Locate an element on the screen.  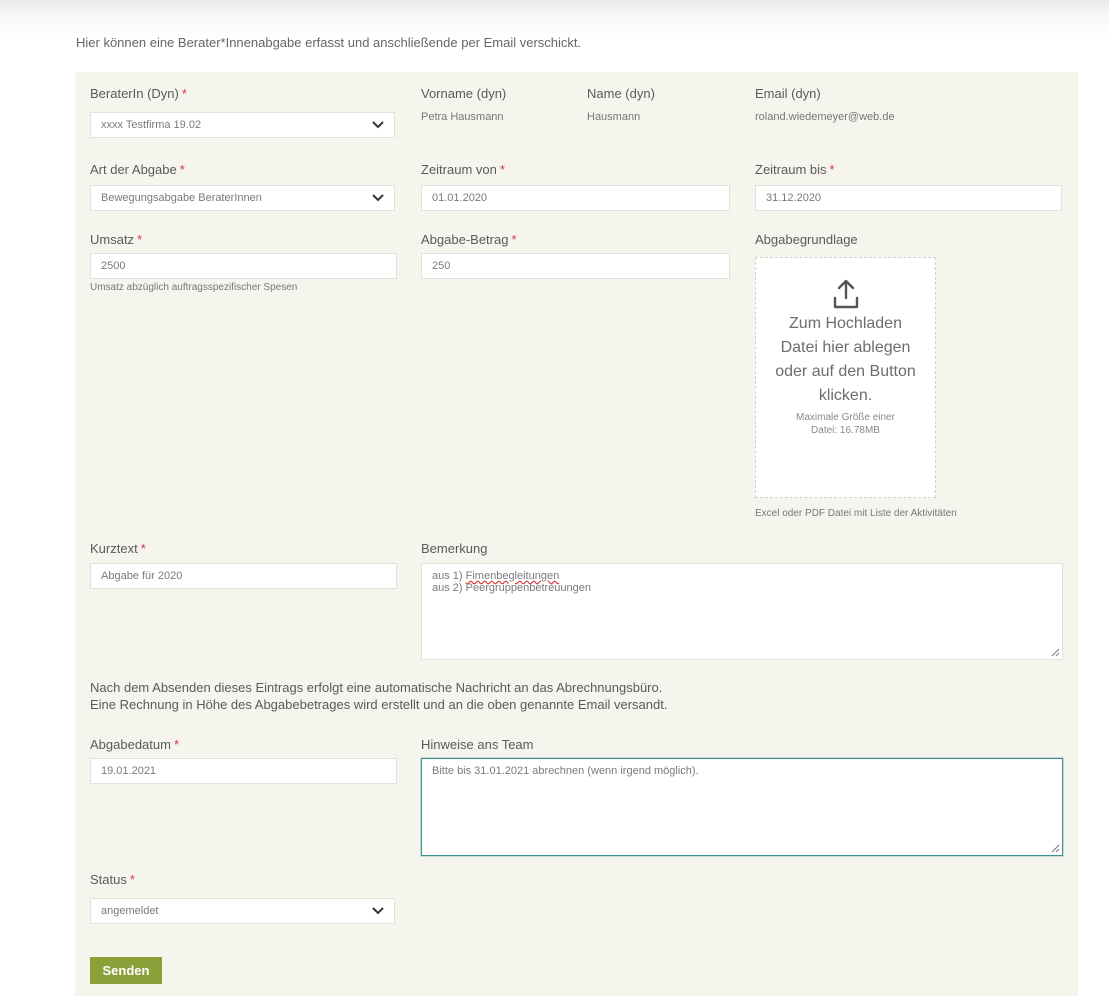
vorname-value: Petra Hausmann is located at coordinates (462, 117).